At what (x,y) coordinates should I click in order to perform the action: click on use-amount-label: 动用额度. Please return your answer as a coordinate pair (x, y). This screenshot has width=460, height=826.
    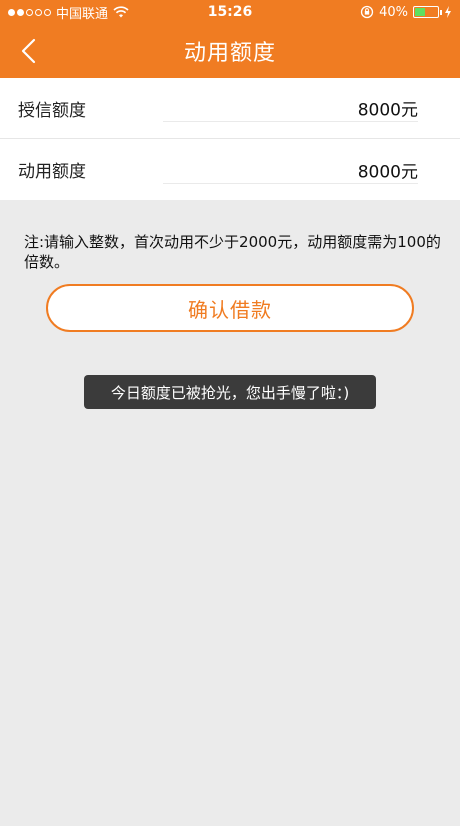
    Looking at the image, I should click on (52, 172).